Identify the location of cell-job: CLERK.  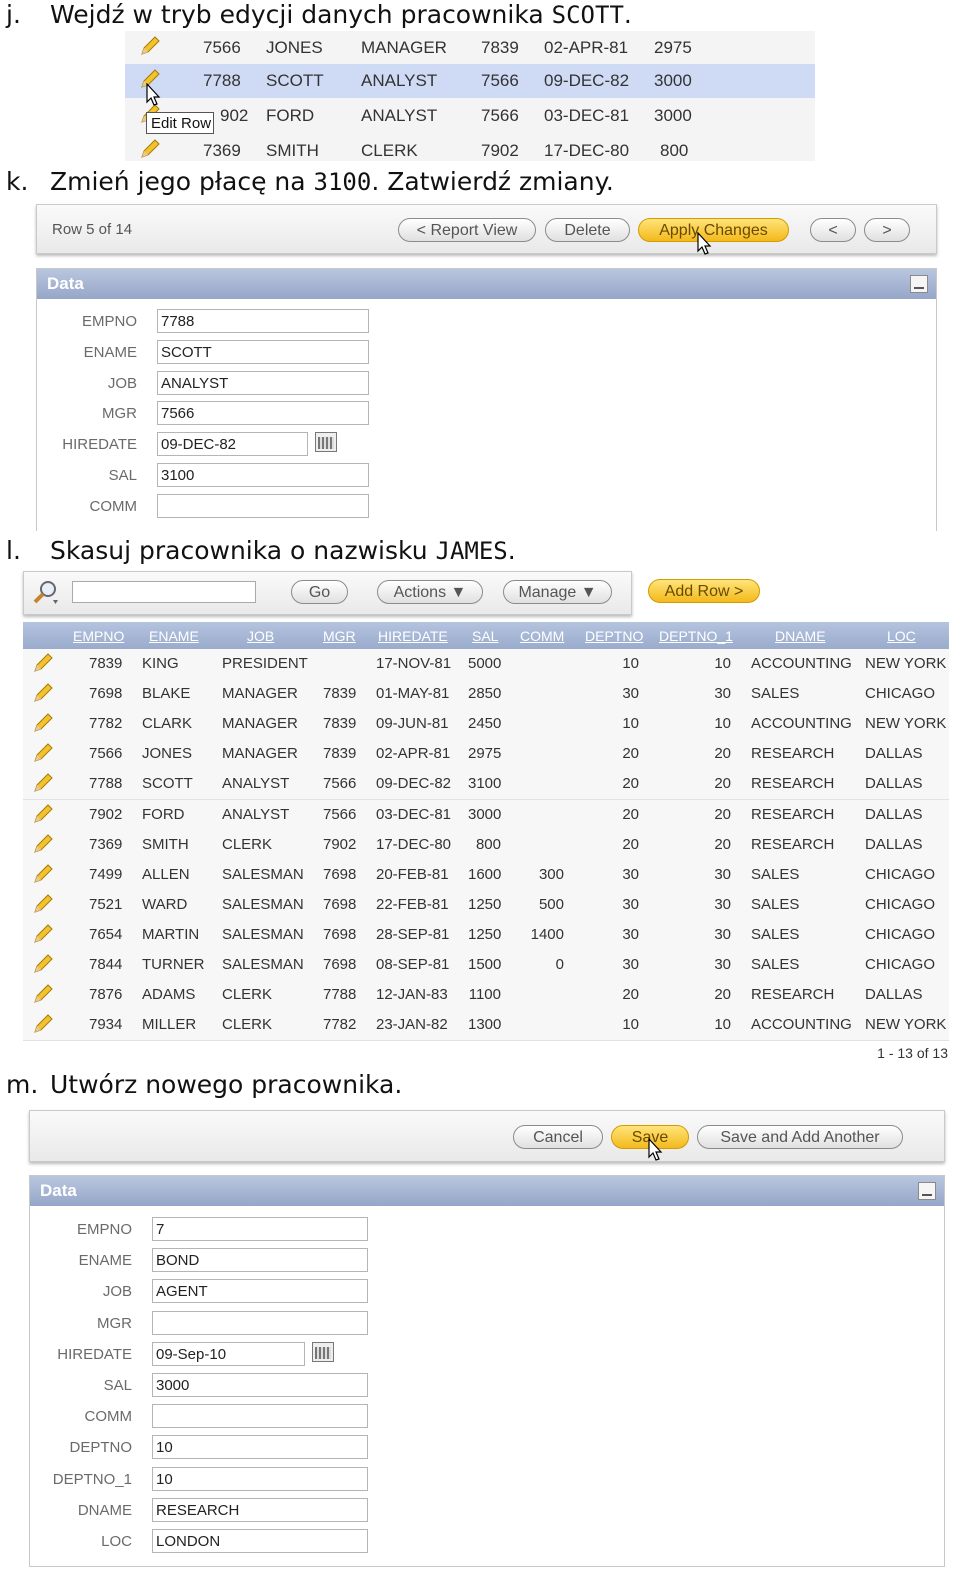
(389, 150).